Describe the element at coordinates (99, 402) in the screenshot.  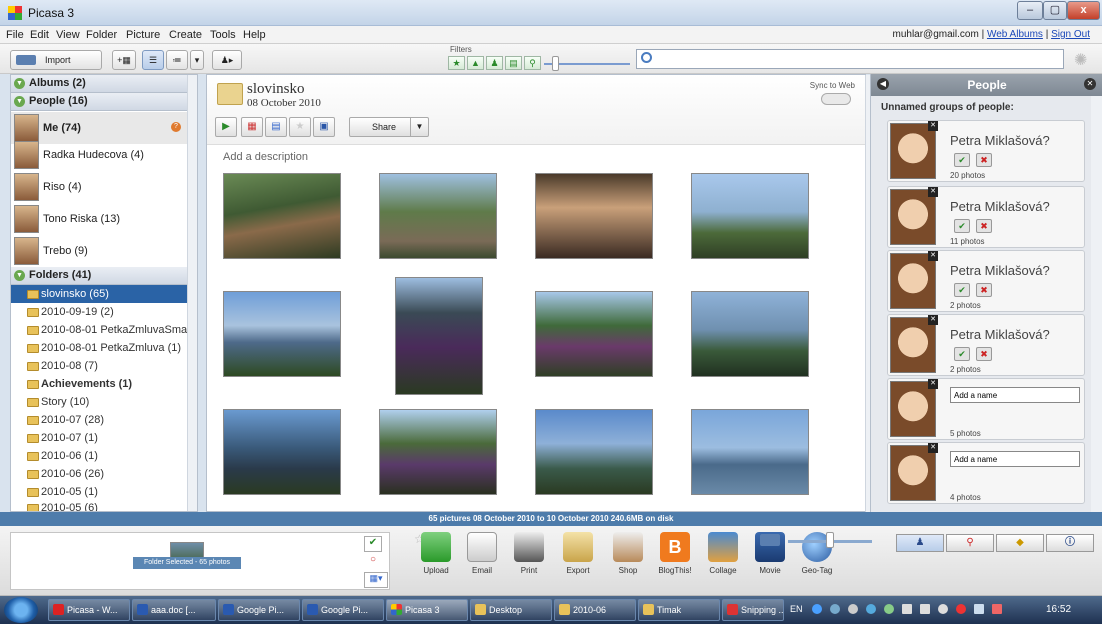
I see `folder-item: Story (10)` at that location.